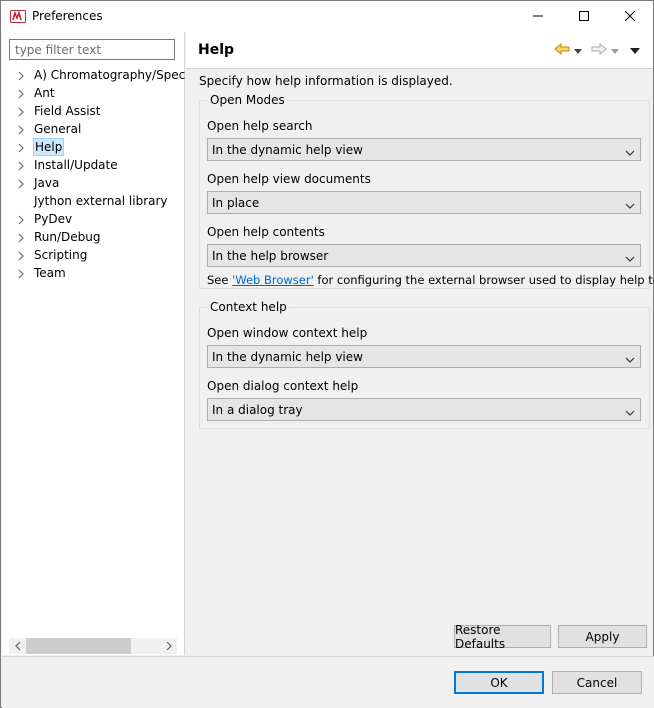 This screenshot has width=654, height=708. What do you see at coordinates (47, 183) in the screenshot?
I see `tree-item-label: Java` at bounding box center [47, 183].